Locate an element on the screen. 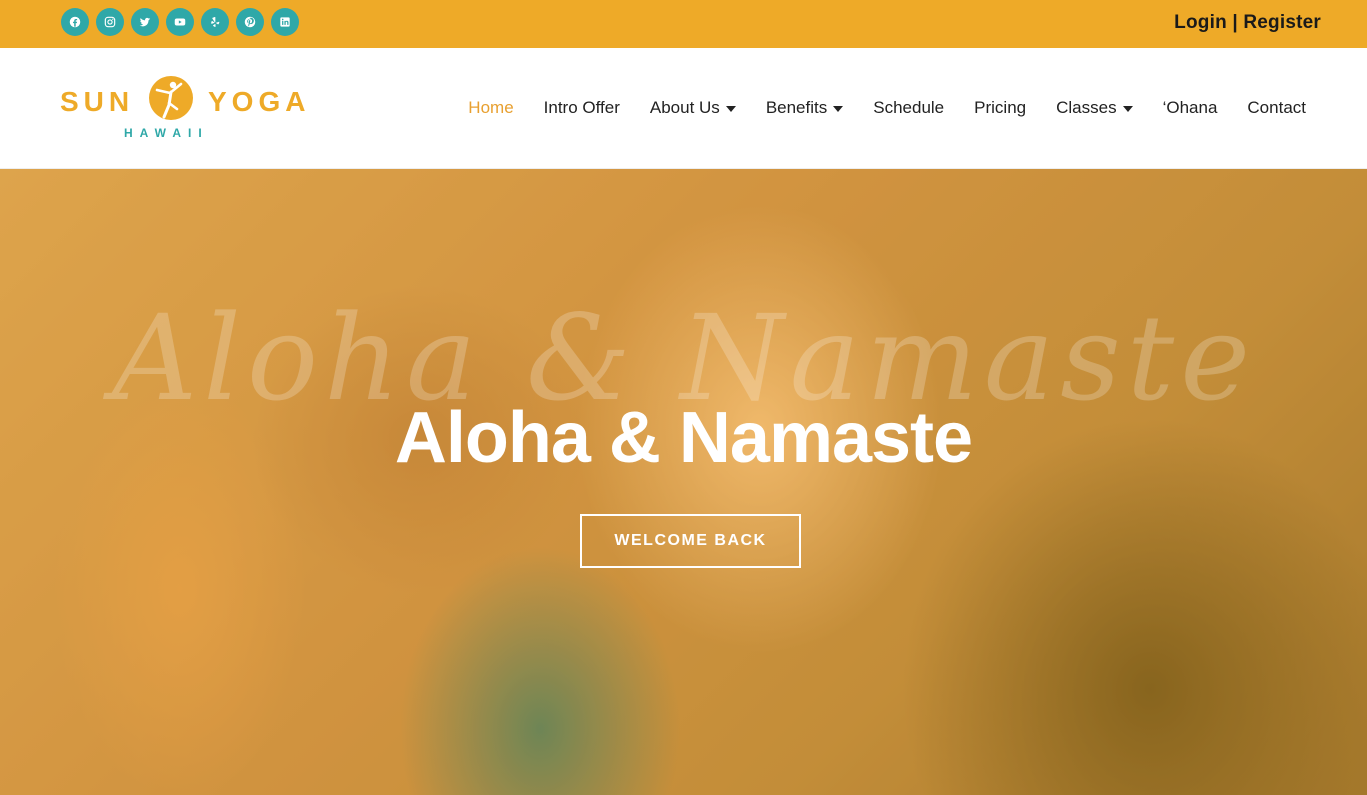 This screenshot has height=795, width=1367. youtube-icon is located at coordinates (180, 22).